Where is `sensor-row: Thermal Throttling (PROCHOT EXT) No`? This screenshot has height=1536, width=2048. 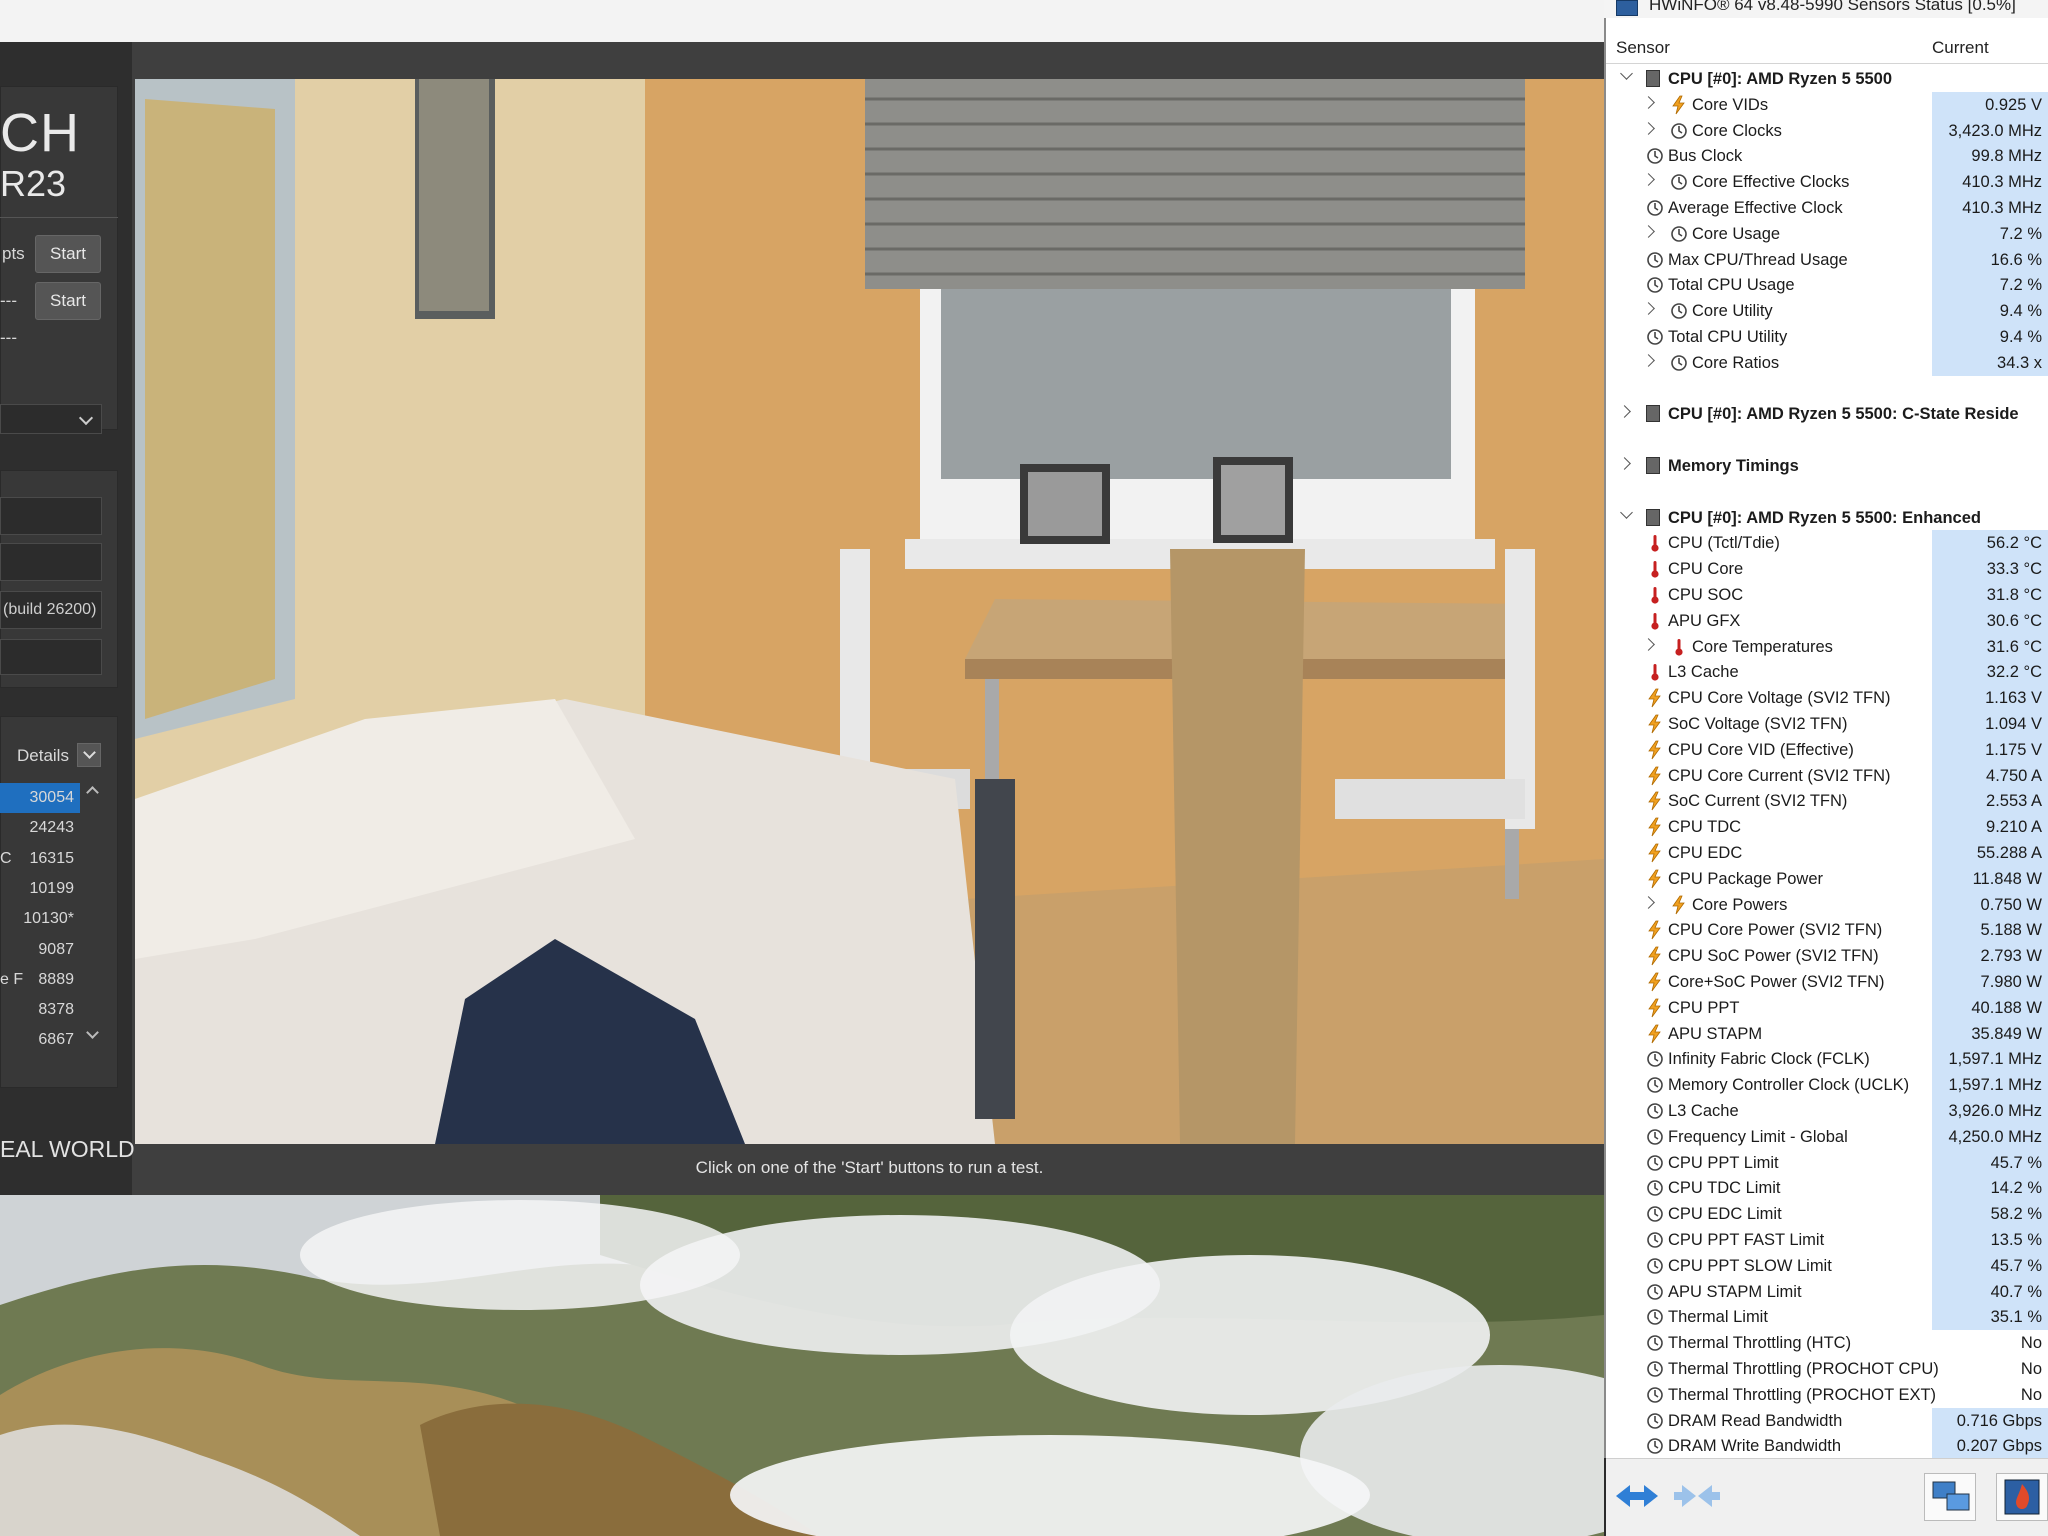
sensor-row: Thermal Throttling (PROCHOT EXT) No is located at coordinates (1827, 1395).